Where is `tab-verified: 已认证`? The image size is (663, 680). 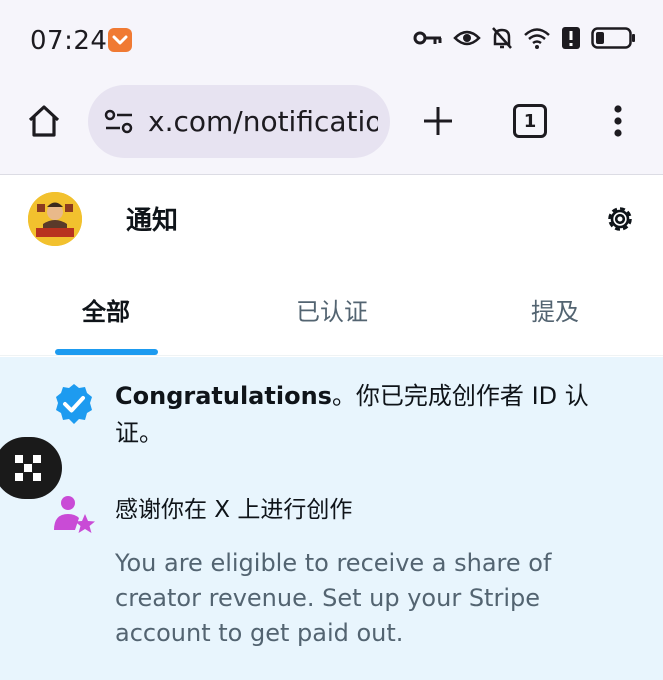
tab-verified: 已认证 is located at coordinates (332, 309).